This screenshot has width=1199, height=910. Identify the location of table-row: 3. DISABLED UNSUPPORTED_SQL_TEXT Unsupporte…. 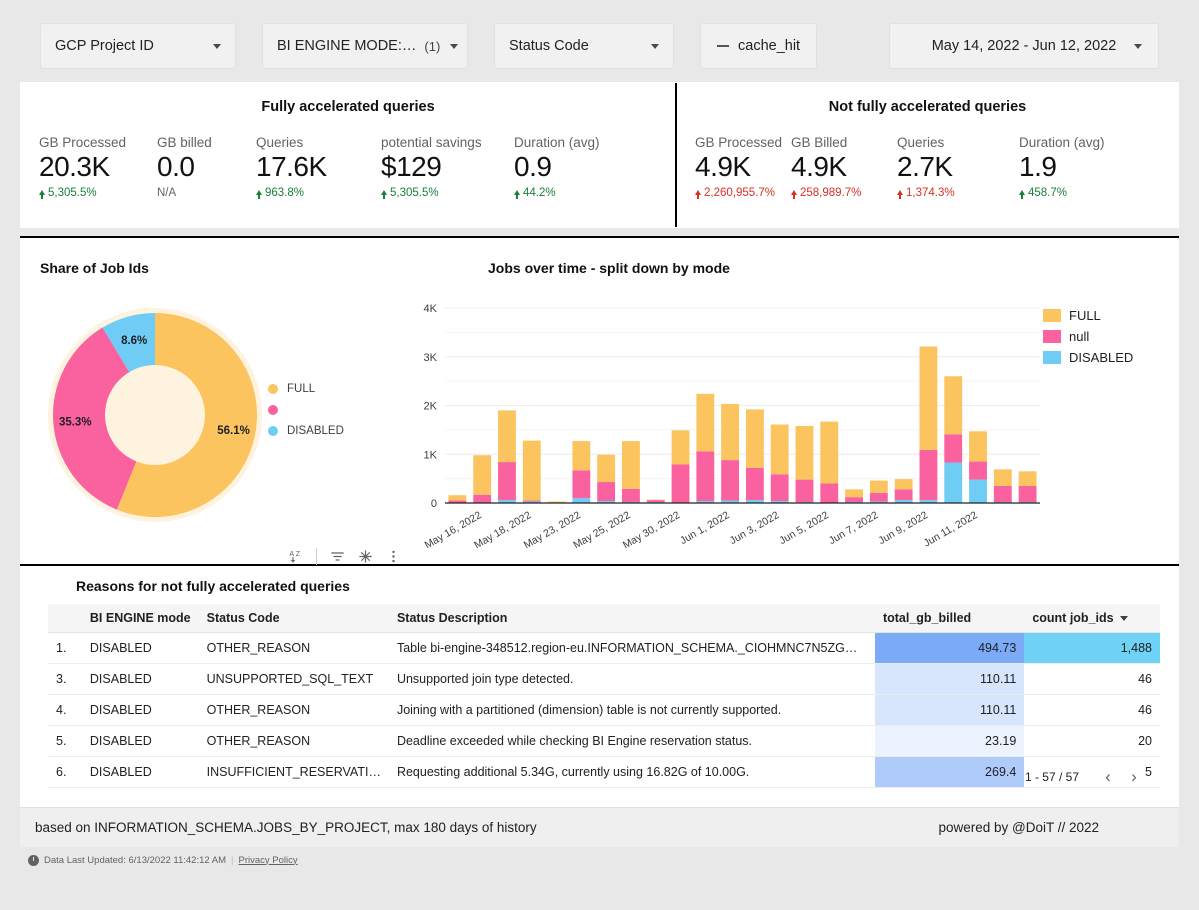
(604, 679).